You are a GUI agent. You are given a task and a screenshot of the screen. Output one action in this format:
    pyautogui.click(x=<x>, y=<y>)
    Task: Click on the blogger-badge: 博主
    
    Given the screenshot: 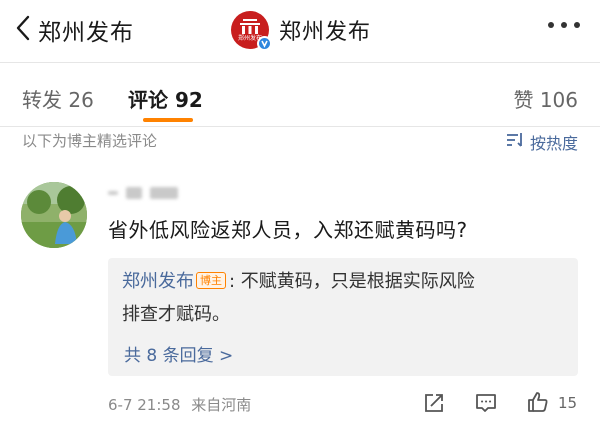 What is the action you would take?
    pyautogui.click(x=211, y=280)
    